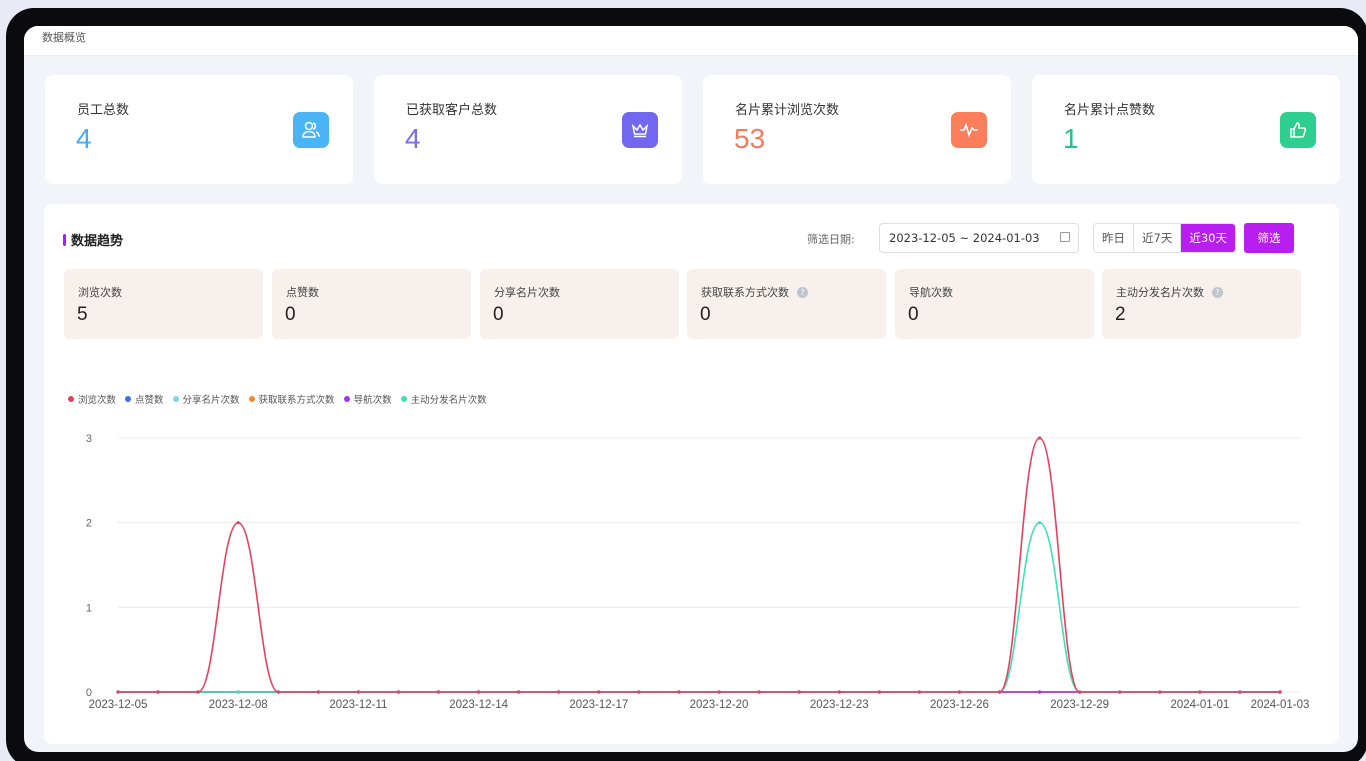 The height and width of the screenshot is (761, 1366). I want to click on crown-icon, so click(640, 130).